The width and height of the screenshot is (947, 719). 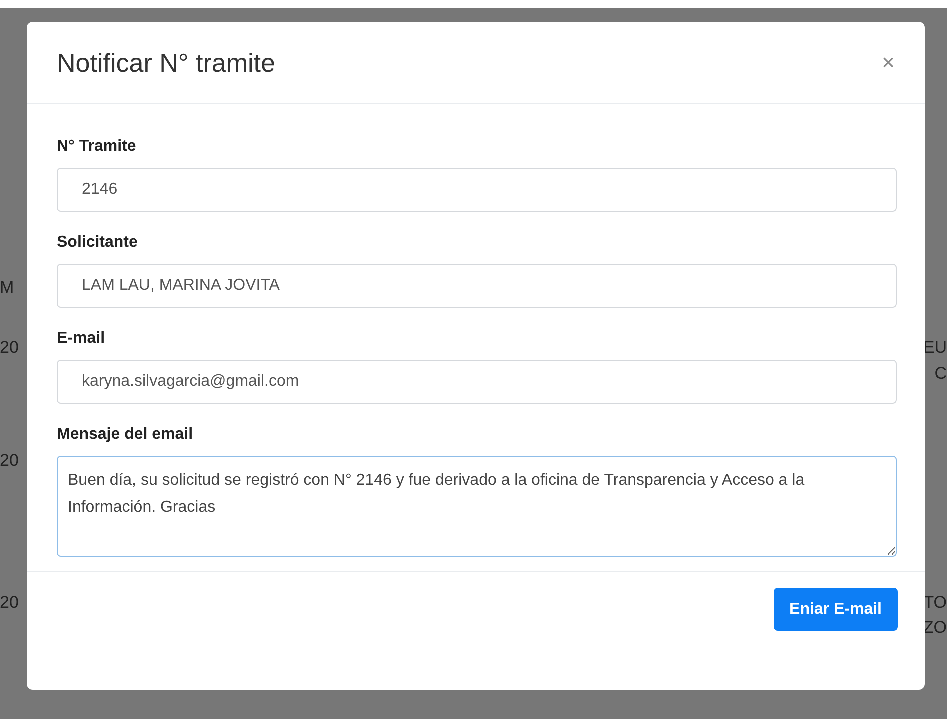 I want to click on input-field: 2146, so click(x=477, y=190).